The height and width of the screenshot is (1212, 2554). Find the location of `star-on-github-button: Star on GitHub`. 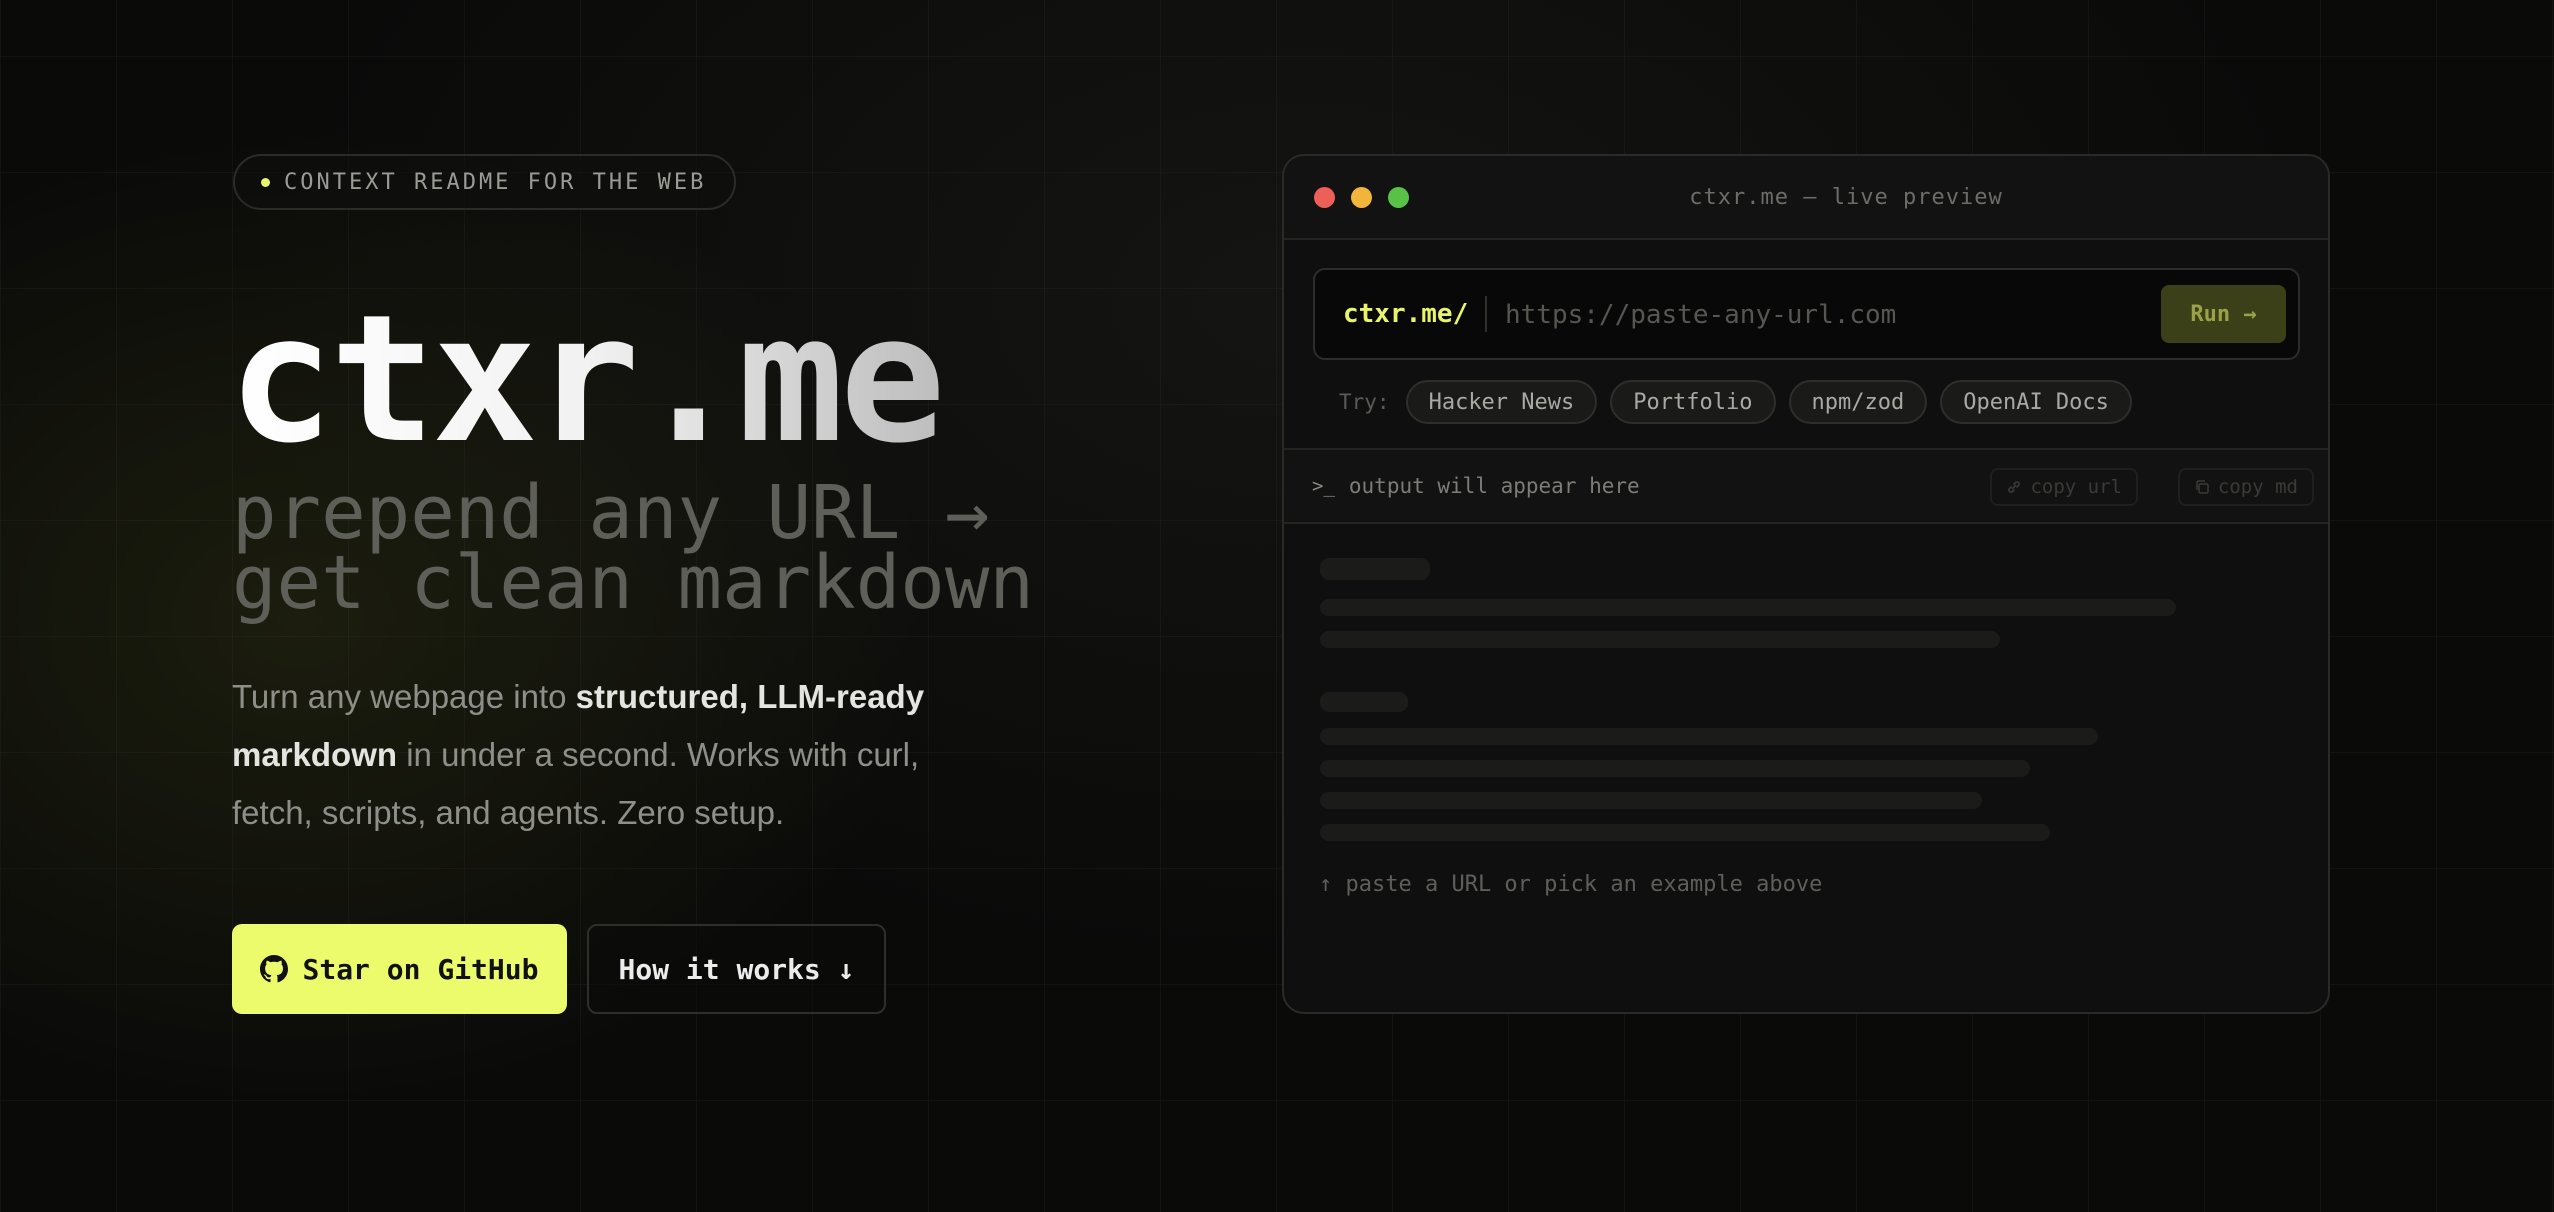

star-on-github-button: Star on GitHub is located at coordinates (399, 969).